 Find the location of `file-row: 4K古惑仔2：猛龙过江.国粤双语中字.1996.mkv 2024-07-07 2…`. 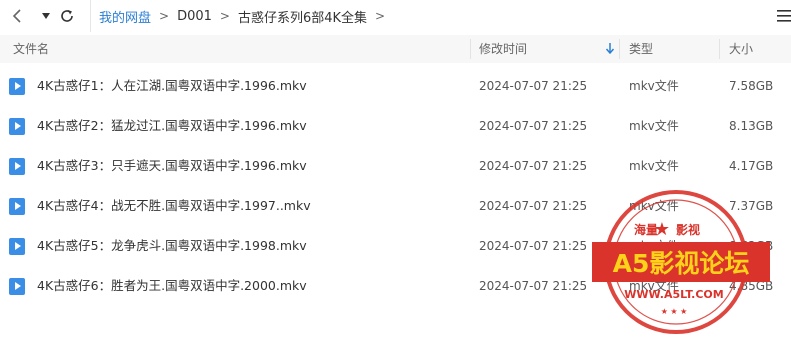

file-row: 4K古惑仔2：猛龙过江.国粤双语中字.1996.mkv 2024-07-07 2… is located at coordinates (395, 126).